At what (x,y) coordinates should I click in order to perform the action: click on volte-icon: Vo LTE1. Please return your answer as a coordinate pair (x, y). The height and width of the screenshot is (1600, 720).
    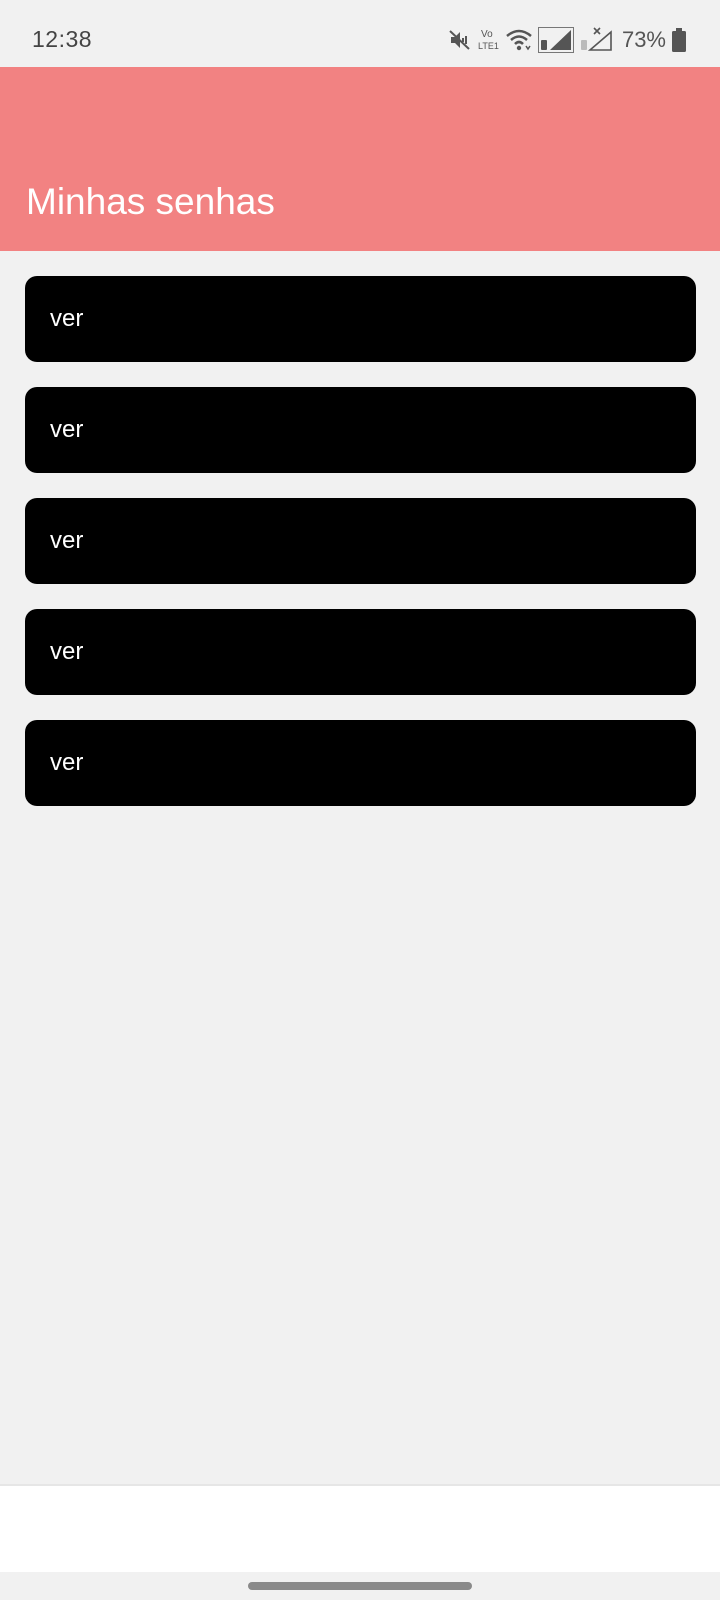
    Looking at the image, I should click on (489, 40).